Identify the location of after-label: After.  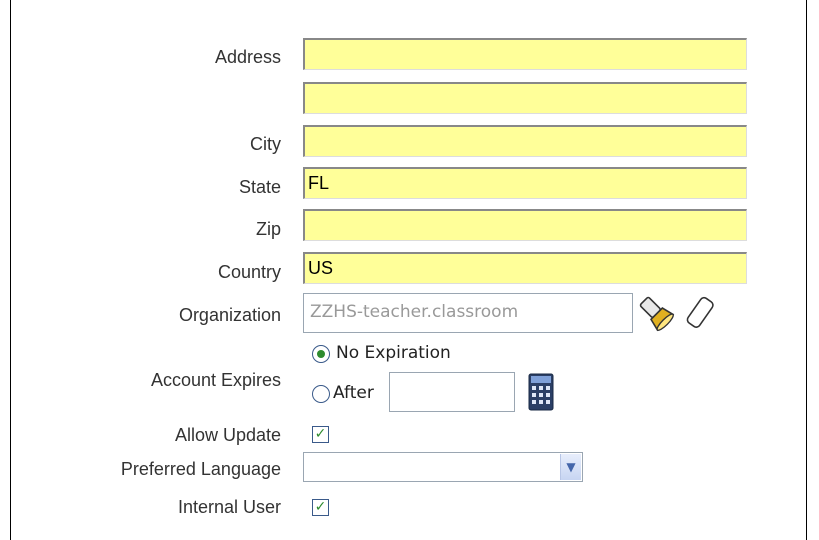
(353, 393).